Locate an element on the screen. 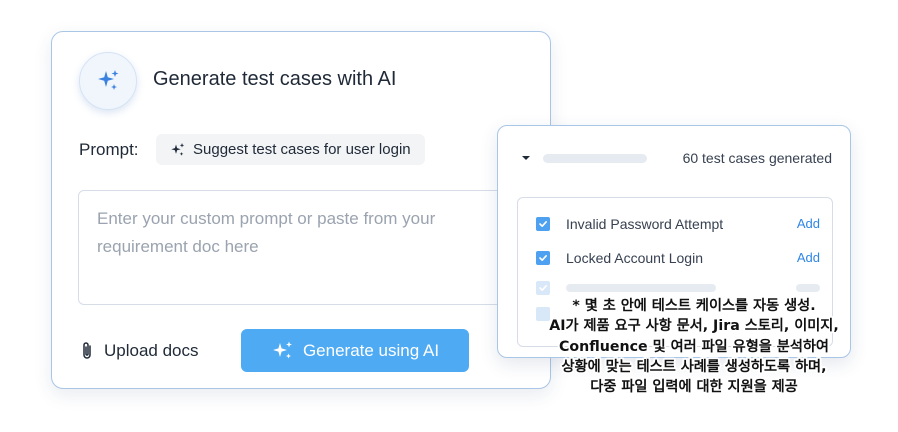 The image size is (898, 432). list-item: Locked Account Login Add is located at coordinates (678, 258).